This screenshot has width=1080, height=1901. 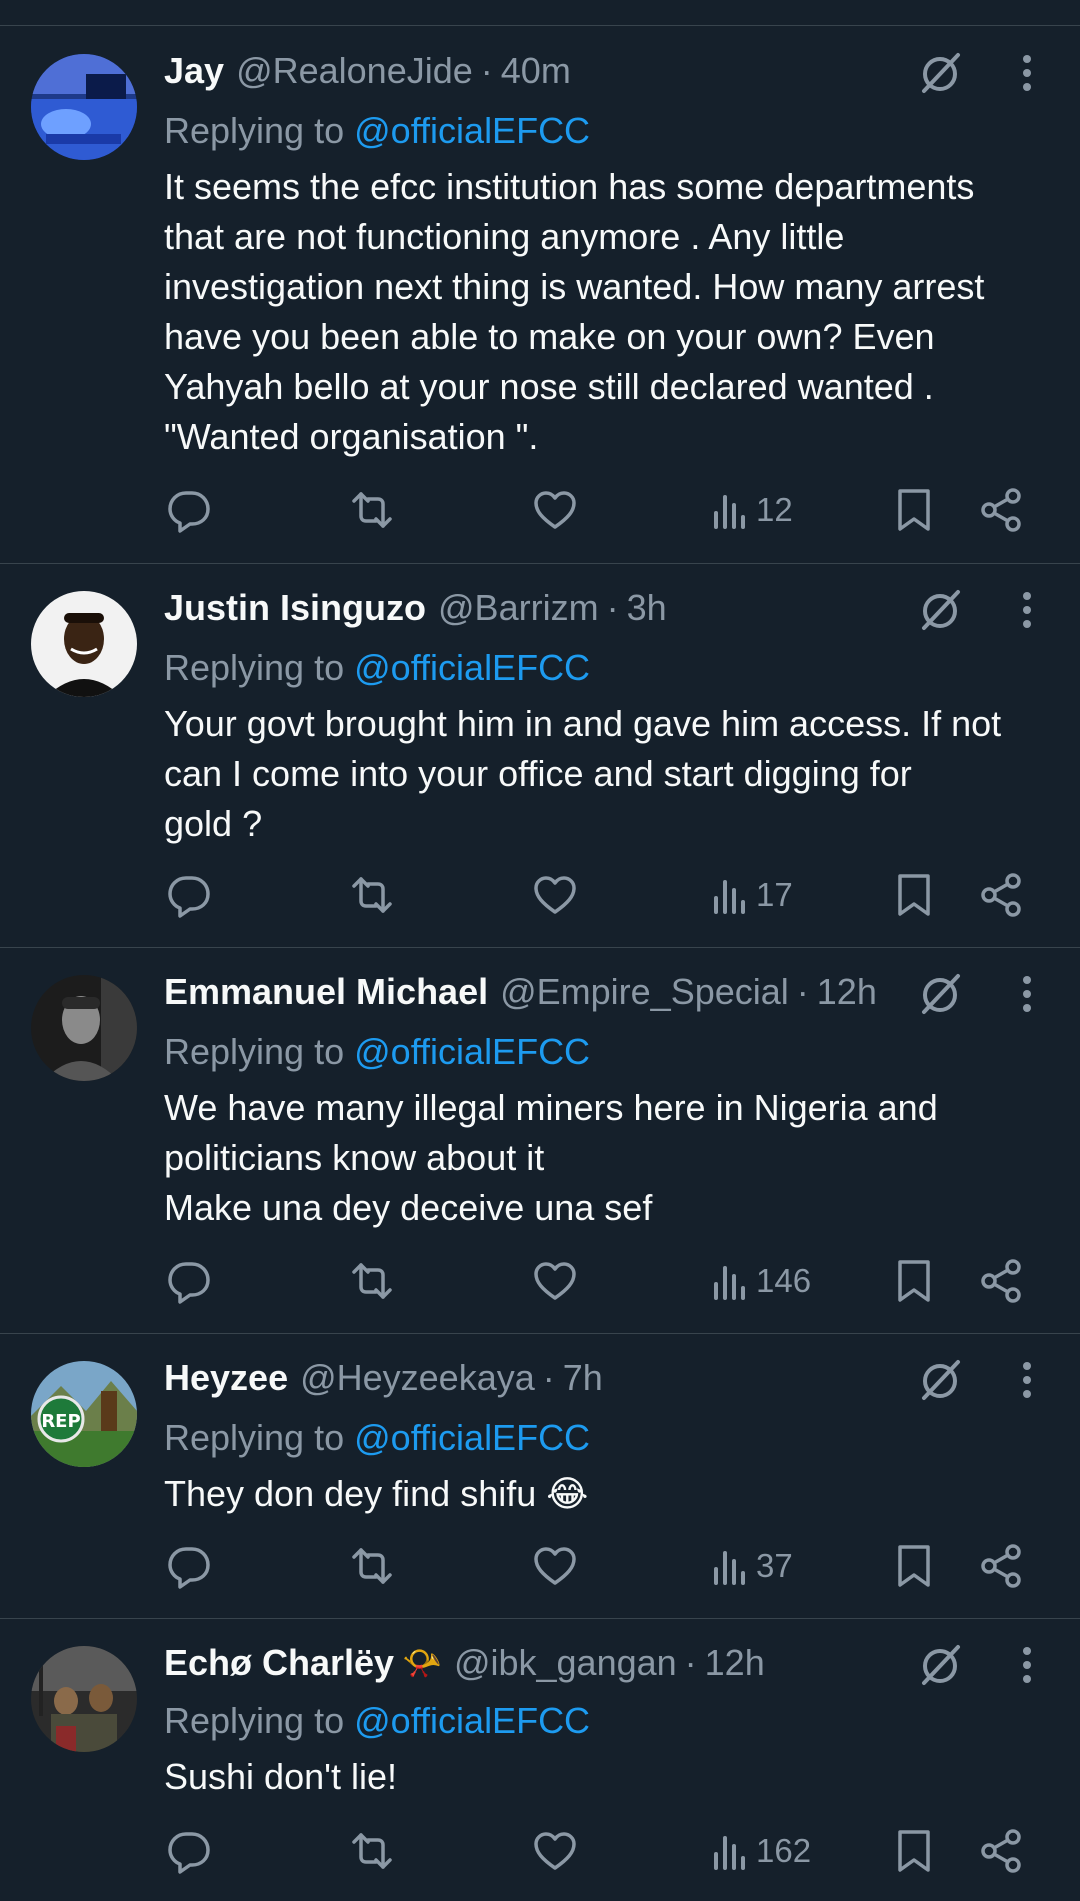 I want to click on tweet-header: Heyzee @Heyzeekaya · 7h, so click(x=383, y=1378).